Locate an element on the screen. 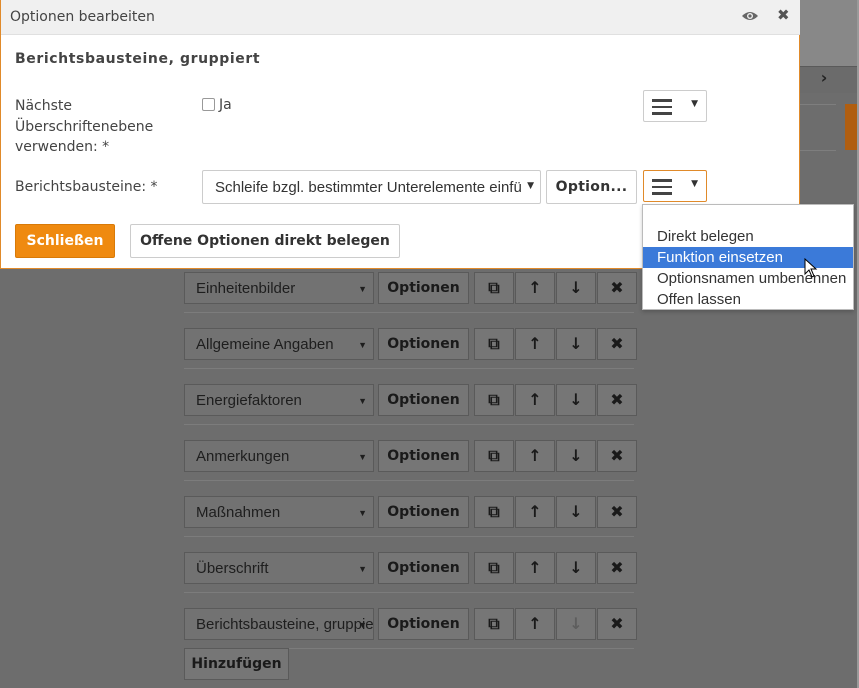 This screenshot has width=859, height=688. close-button: Schließen is located at coordinates (65, 241).